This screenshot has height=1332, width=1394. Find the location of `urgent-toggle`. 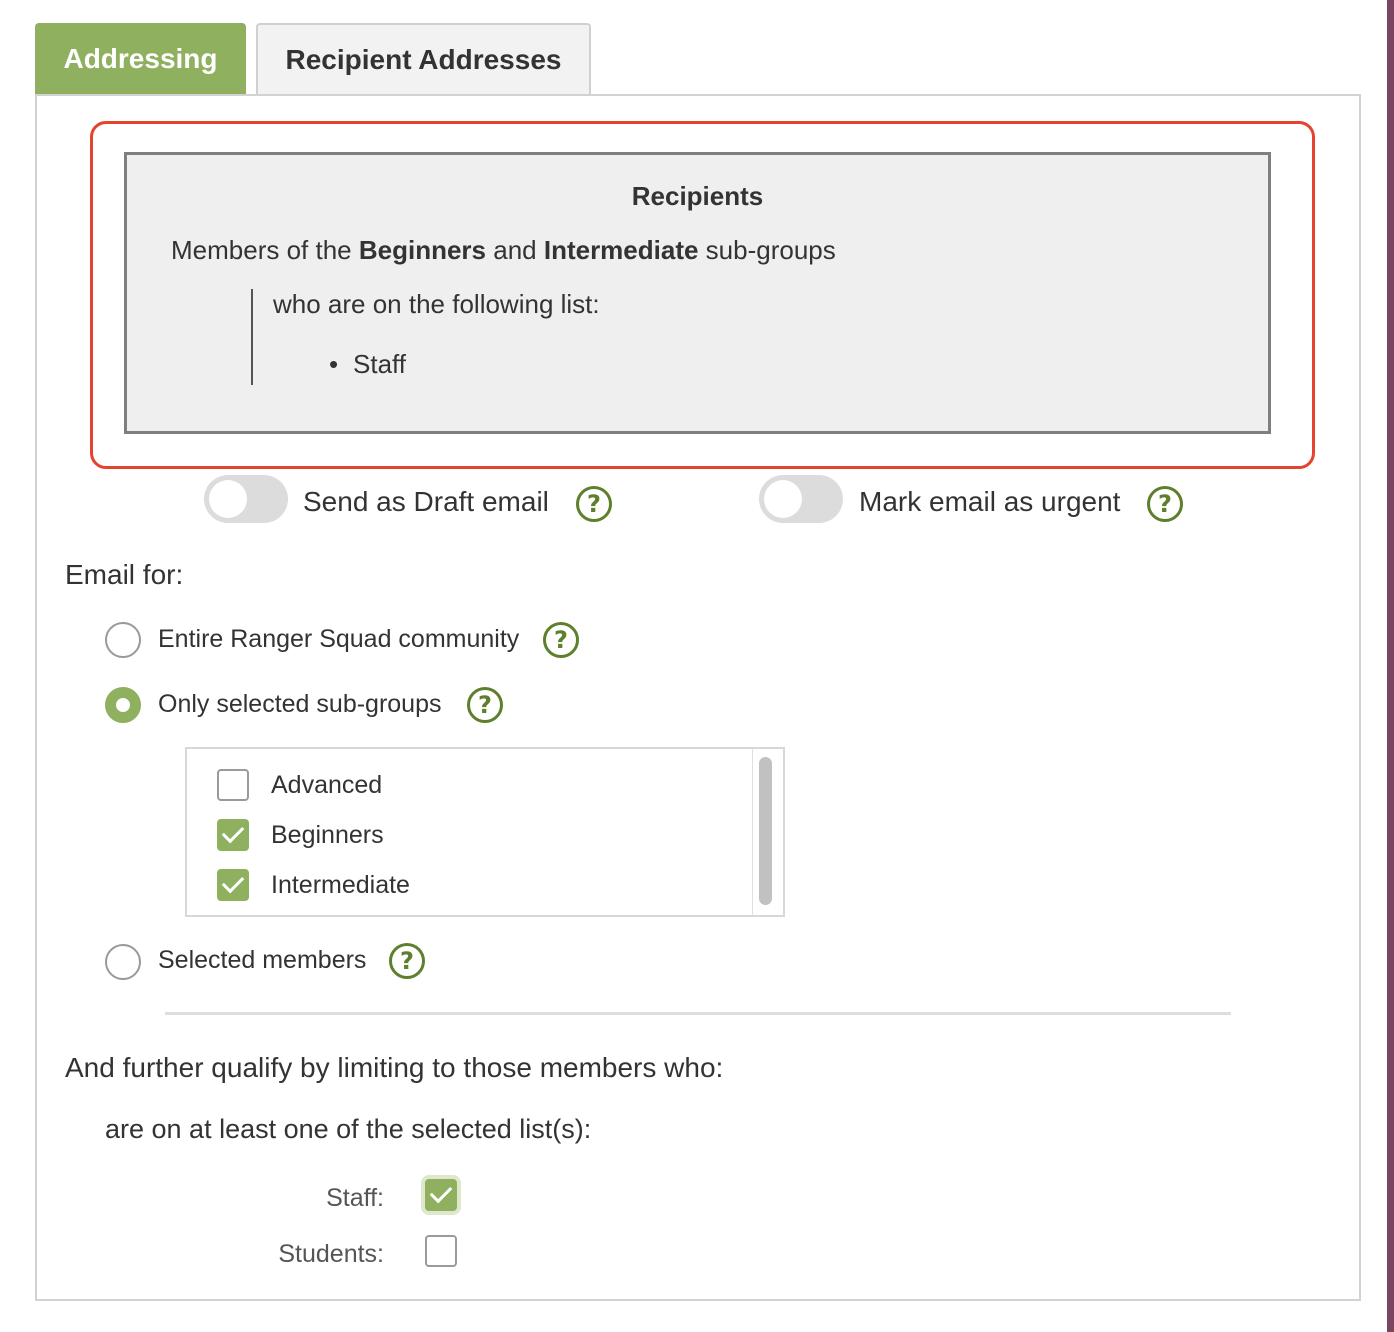

urgent-toggle is located at coordinates (801, 499).